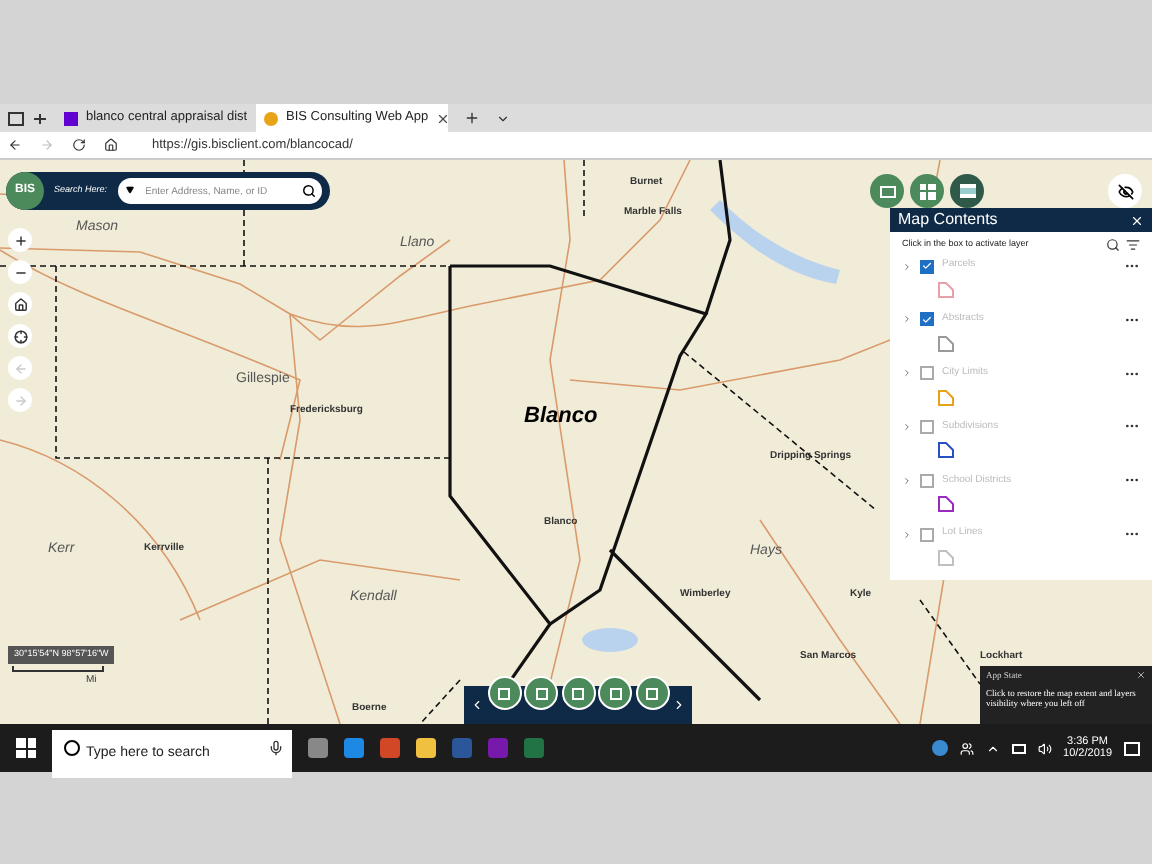 The height and width of the screenshot is (864, 1152). I want to click on locate-button, so click(20, 336).